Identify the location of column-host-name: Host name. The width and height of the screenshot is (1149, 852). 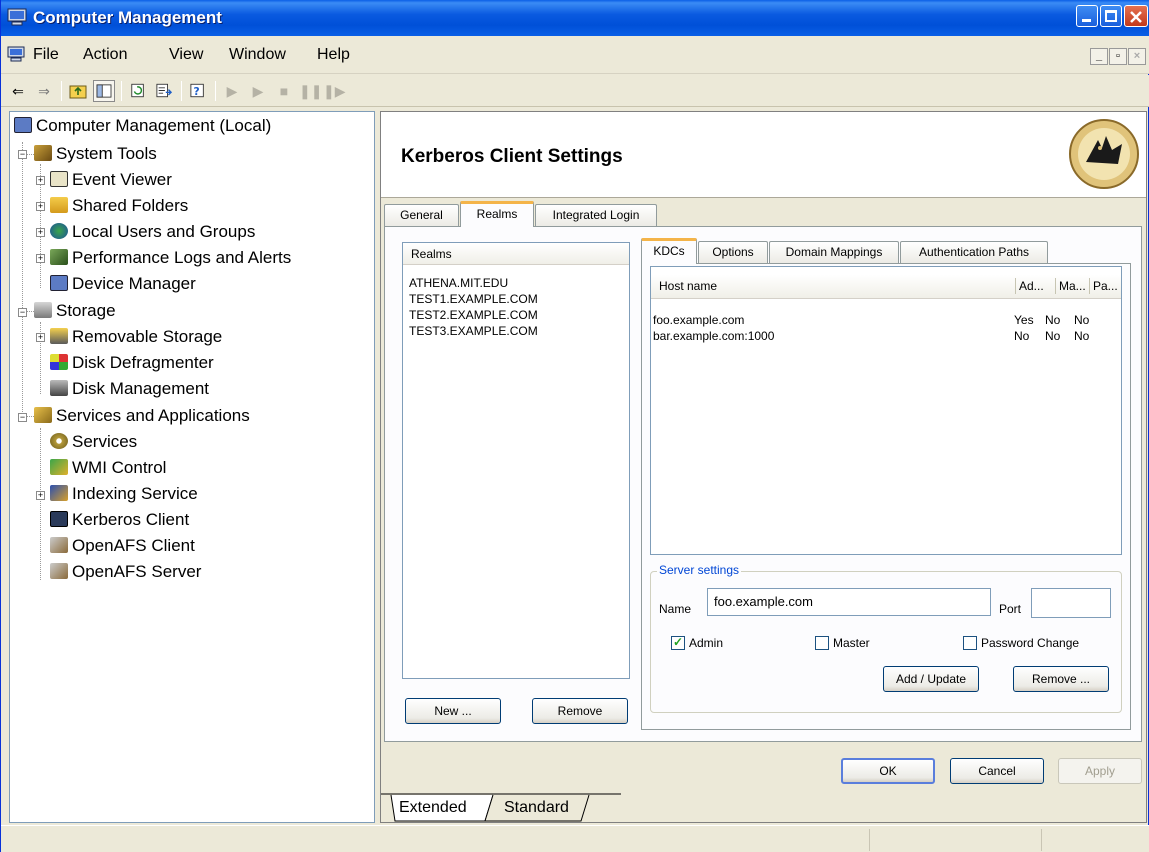
(688, 286).